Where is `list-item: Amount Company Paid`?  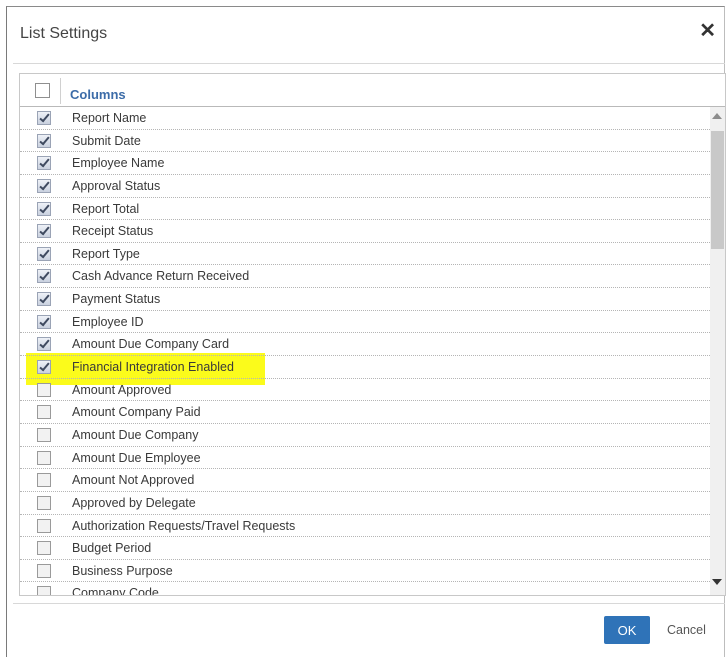 list-item: Amount Company Paid is located at coordinates (365, 412).